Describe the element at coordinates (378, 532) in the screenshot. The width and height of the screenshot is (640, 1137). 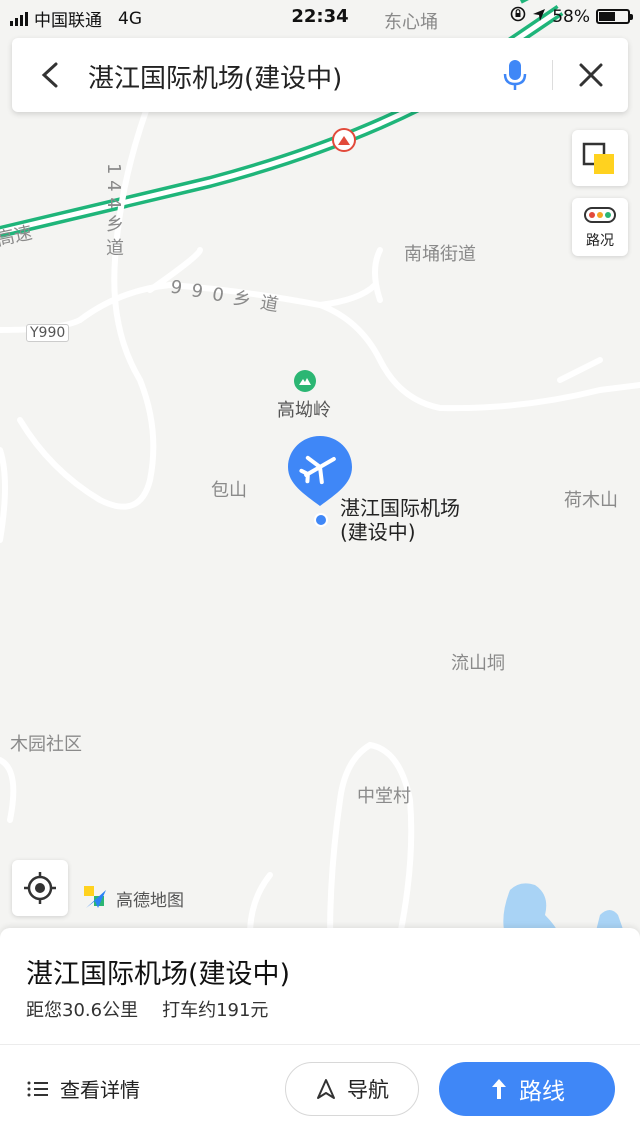
I see `airport-label-line2: (建设中)` at that location.